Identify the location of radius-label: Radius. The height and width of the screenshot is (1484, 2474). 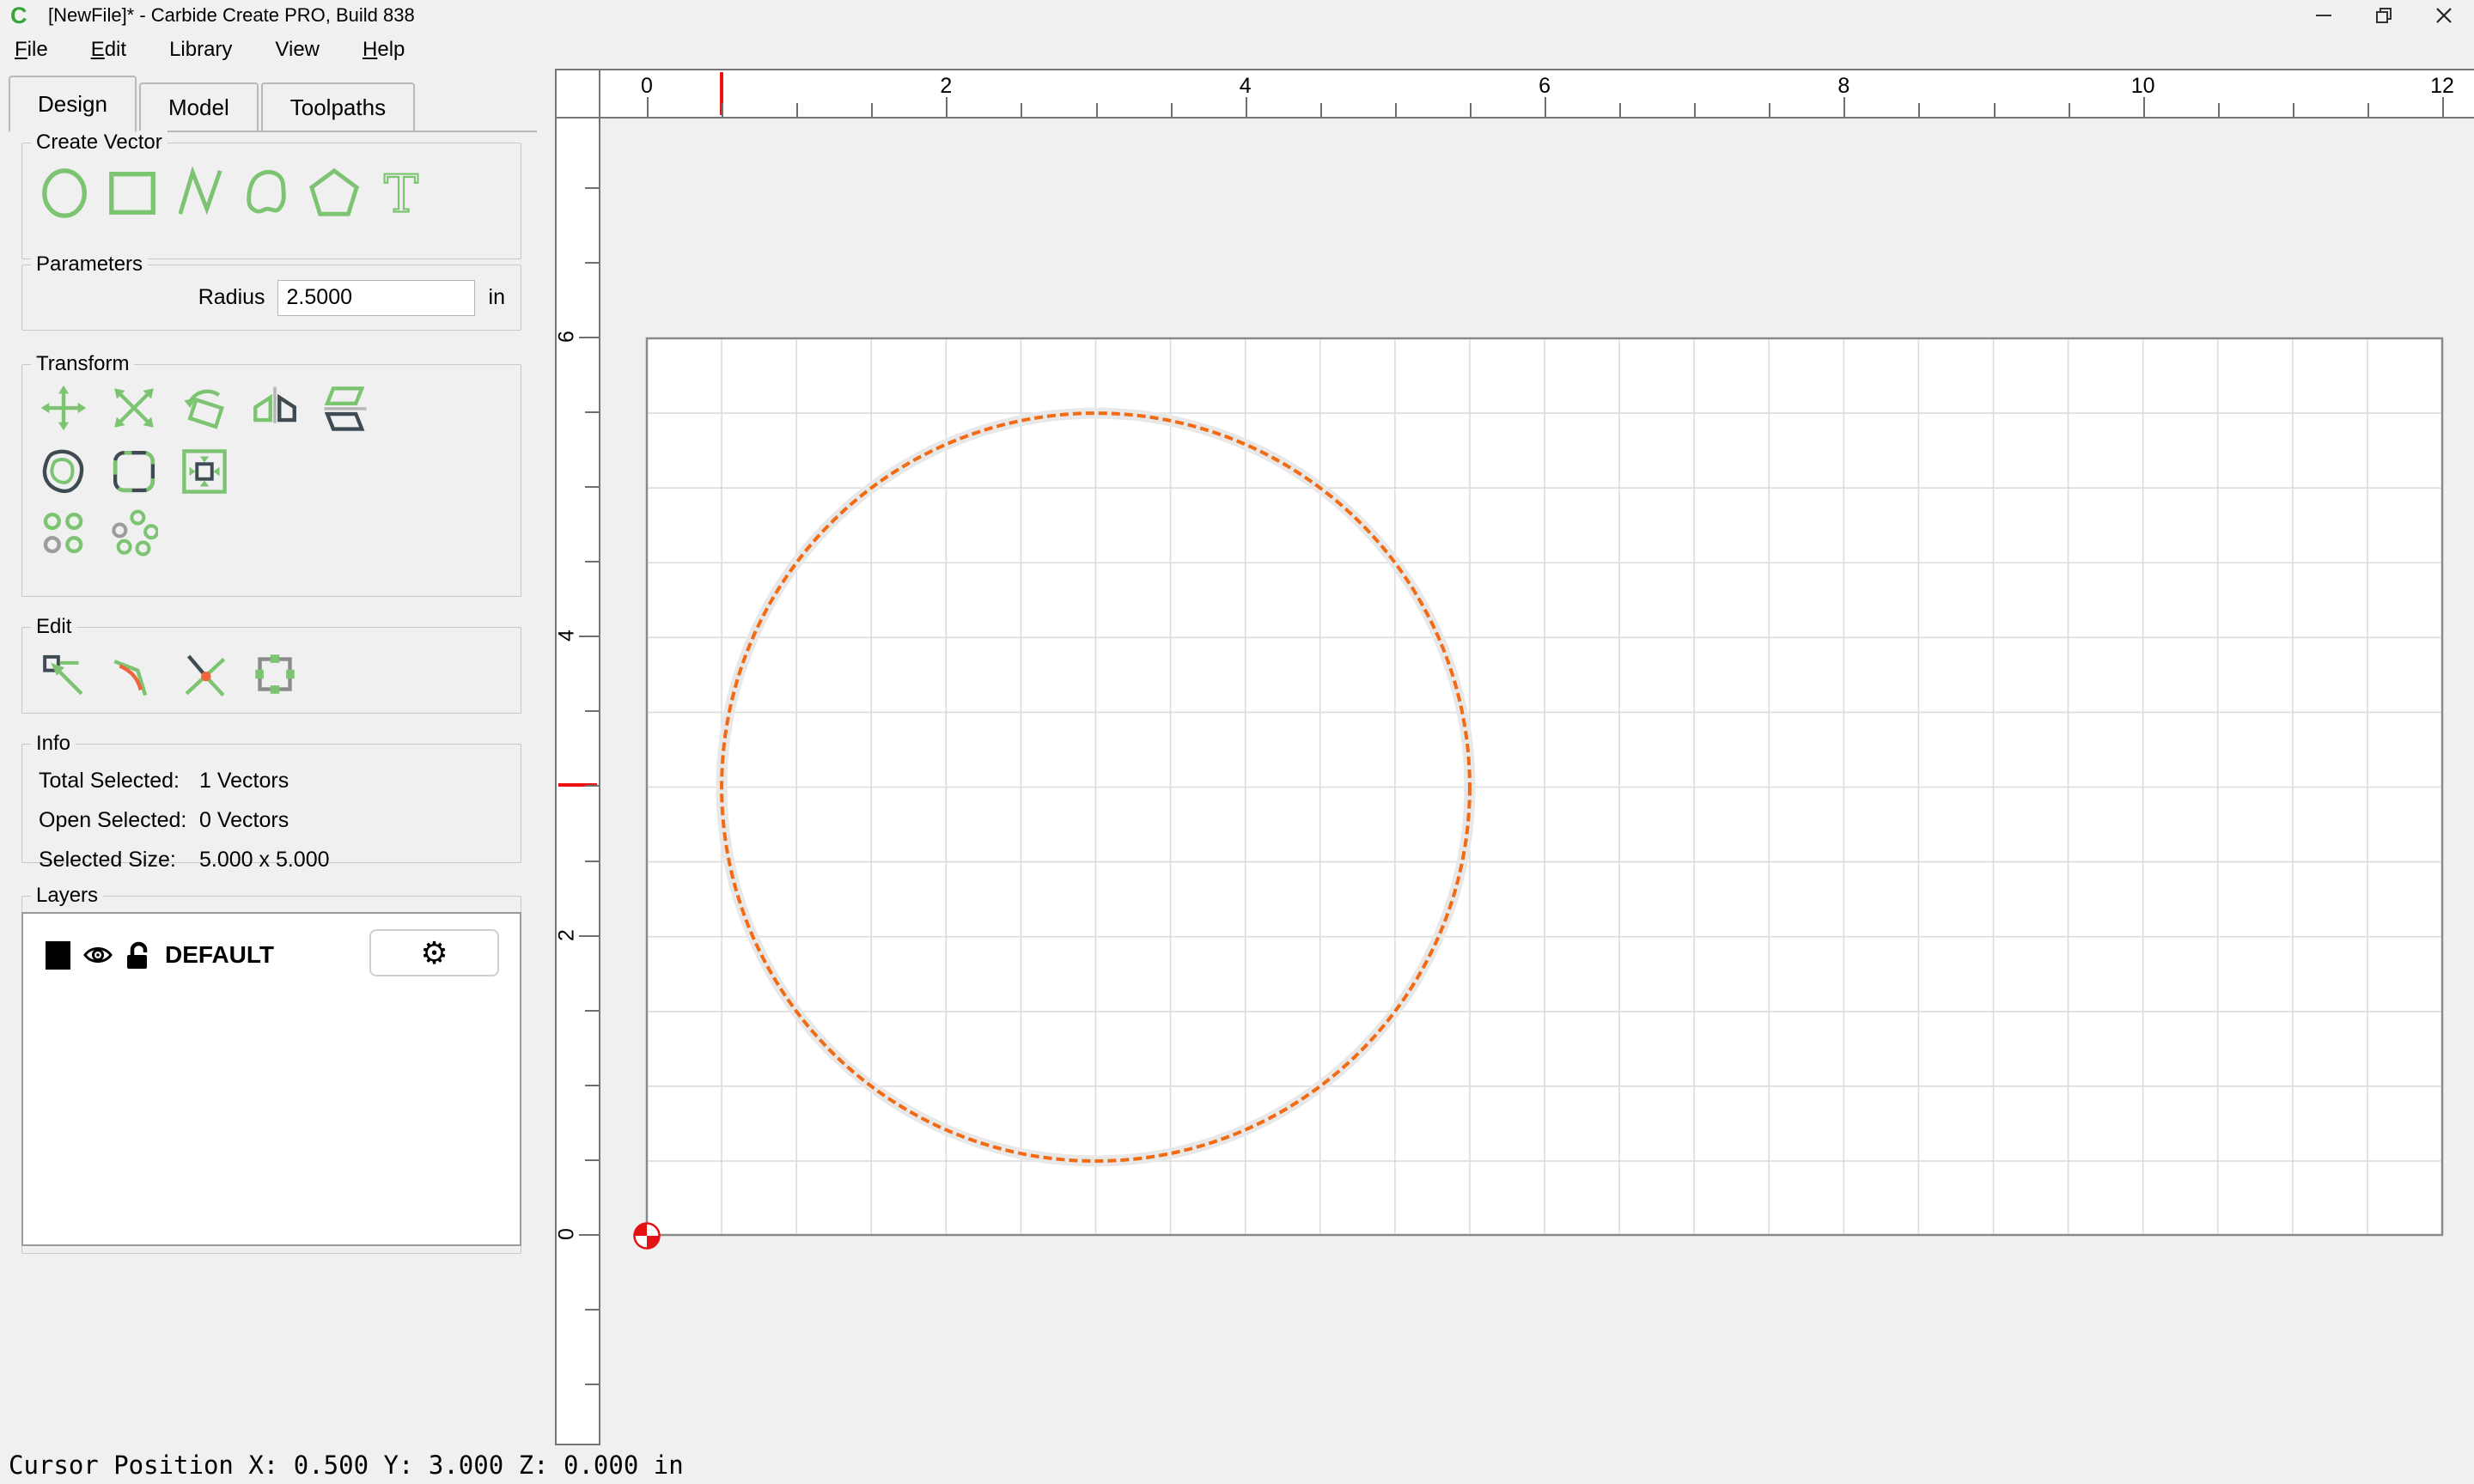
(231, 297).